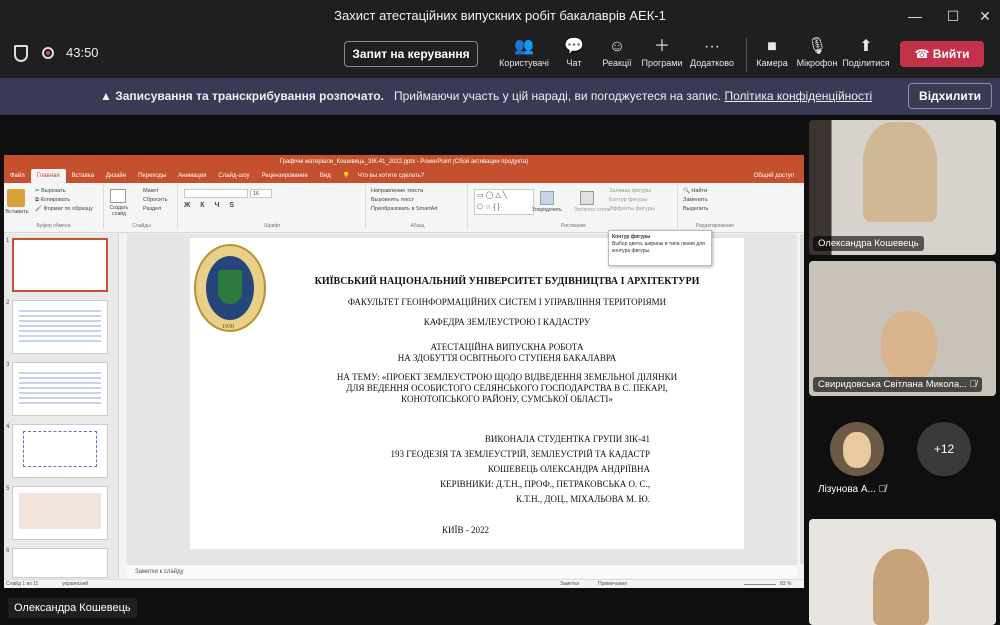 The image size is (1000, 625). I want to click on request-control-button: Запит на керування, so click(411, 54).